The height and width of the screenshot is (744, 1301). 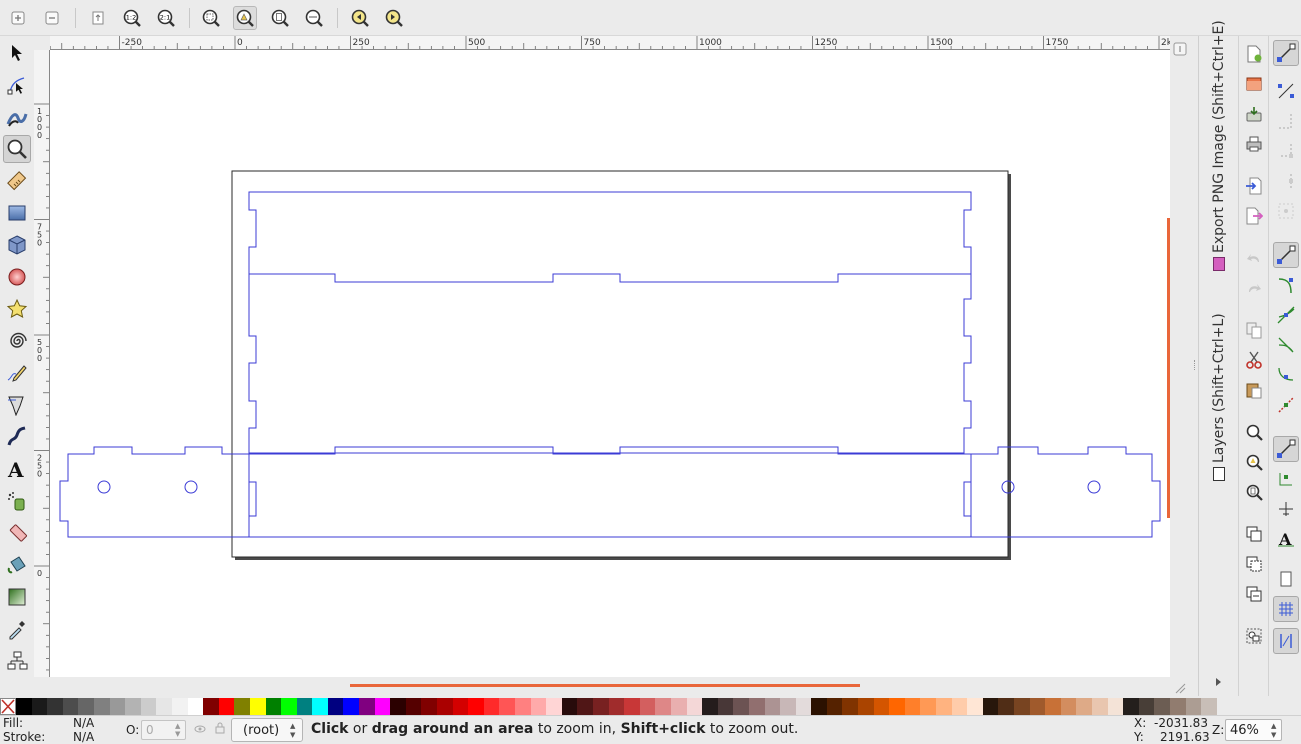 I want to click on snap-nodes-icon, so click(x=1286, y=255).